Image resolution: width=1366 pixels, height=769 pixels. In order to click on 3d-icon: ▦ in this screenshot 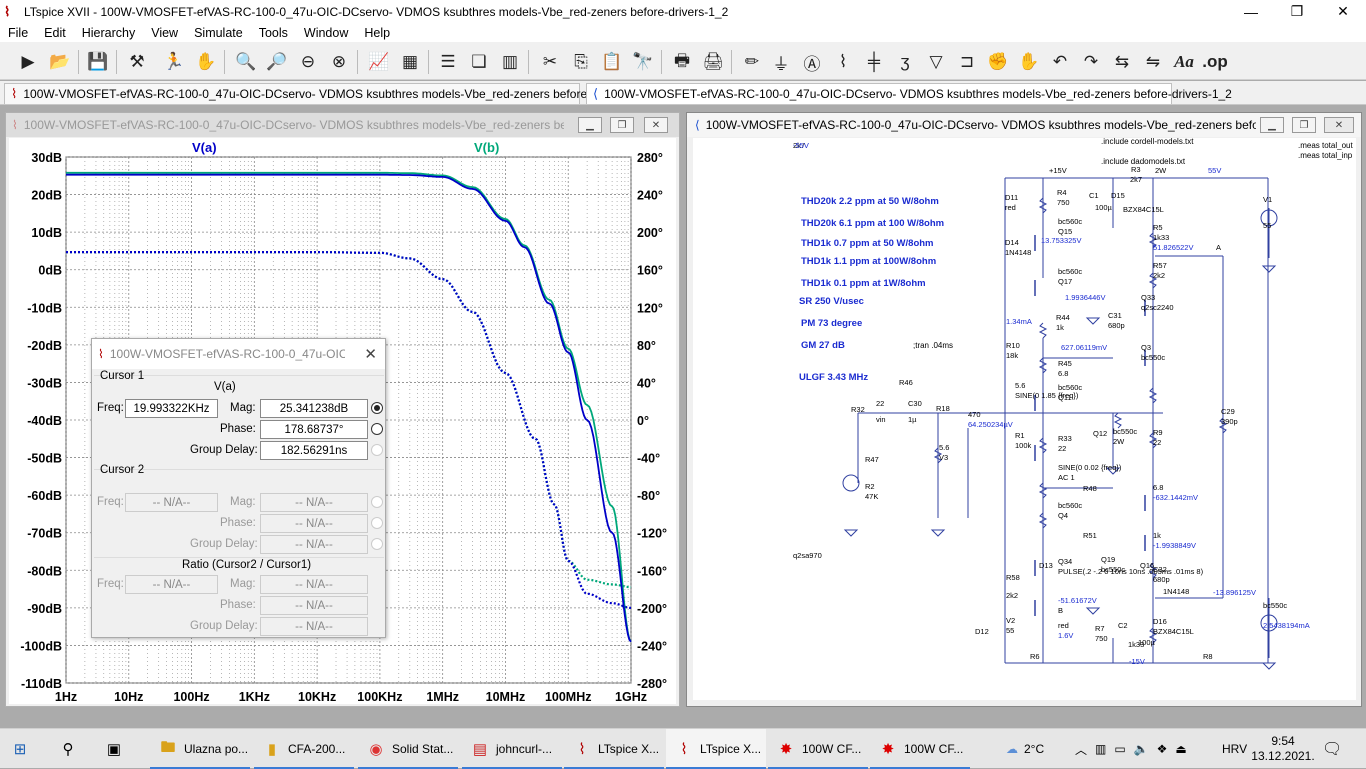, I will do `click(410, 62)`.